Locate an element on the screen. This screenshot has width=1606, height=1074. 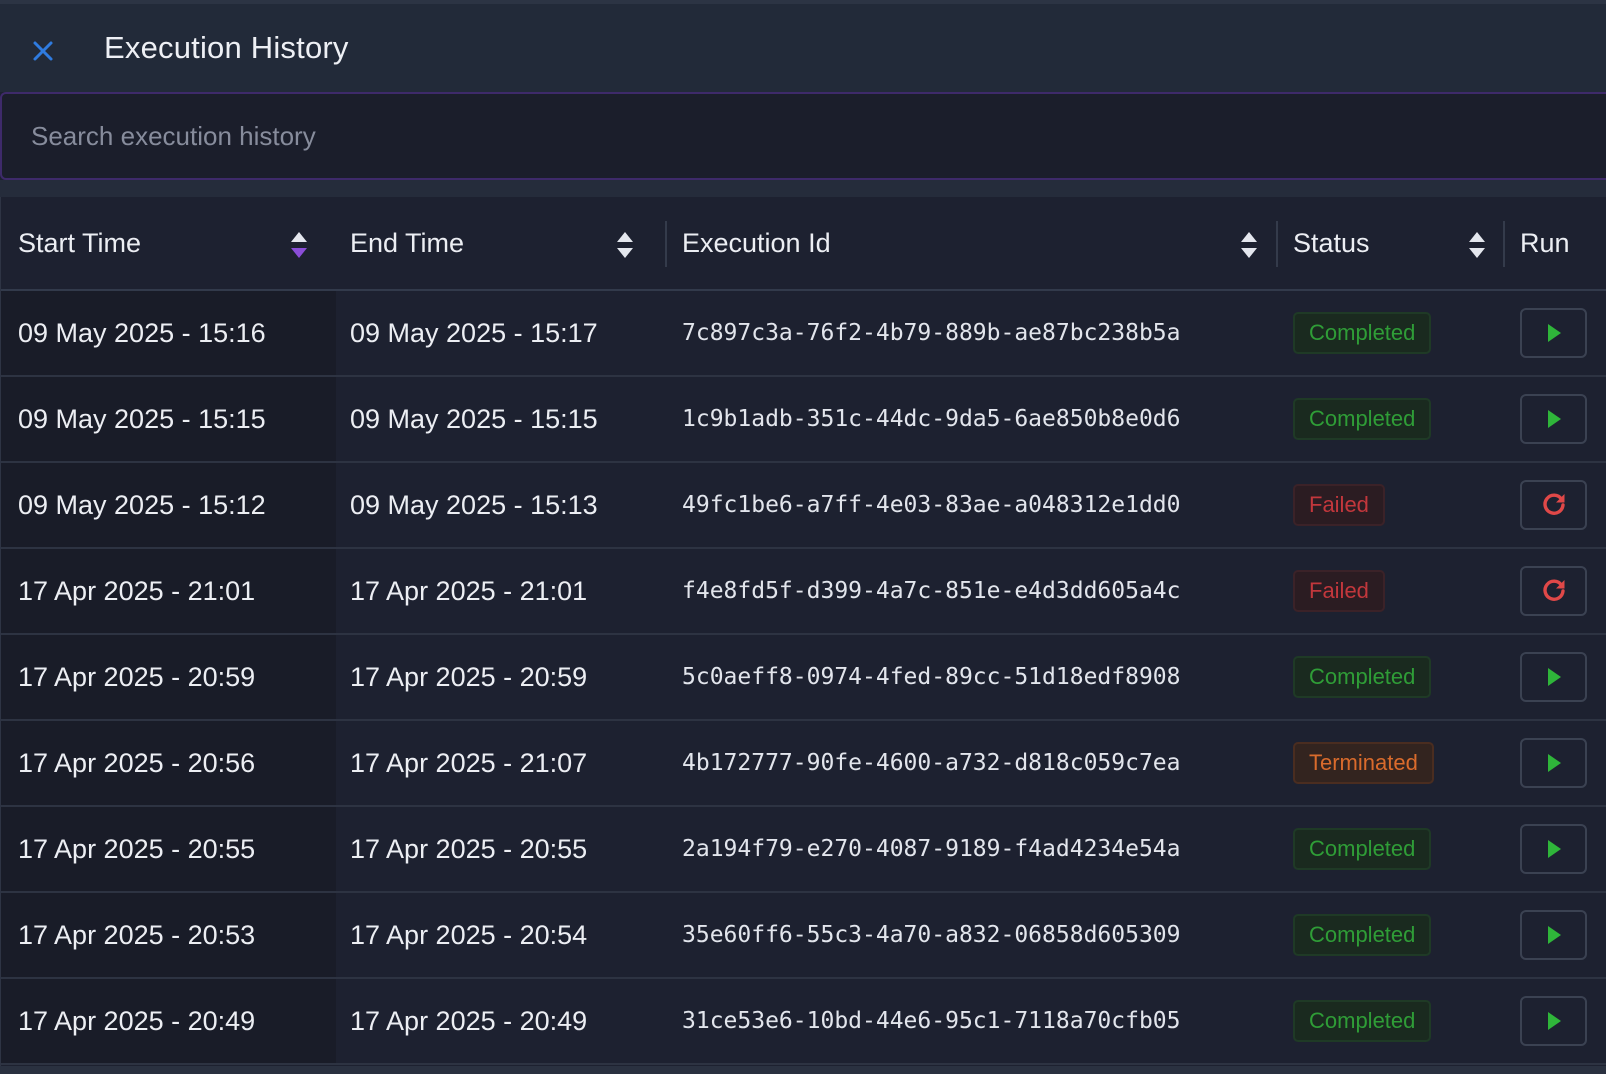
start-time-cell: 17 Apr 2025 - 20:55 is located at coordinates (168, 849).